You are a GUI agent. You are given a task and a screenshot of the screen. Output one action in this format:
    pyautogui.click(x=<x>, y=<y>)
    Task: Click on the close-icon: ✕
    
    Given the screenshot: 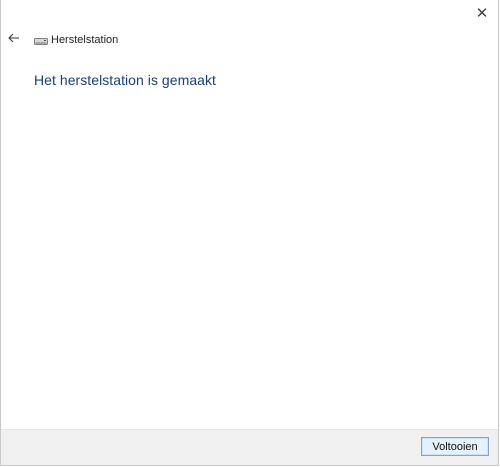 What is the action you would take?
    pyautogui.click(x=482, y=13)
    